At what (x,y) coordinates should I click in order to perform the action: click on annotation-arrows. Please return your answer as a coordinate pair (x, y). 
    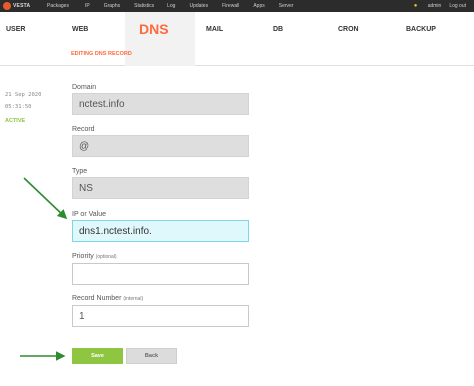
    Looking at the image, I should click on (44, 269).